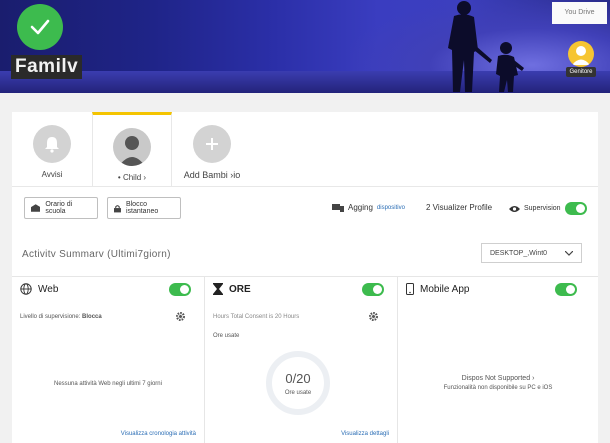 The image size is (610, 443). I want to click on tab-alerts: Avvisi, so click(52, 149).